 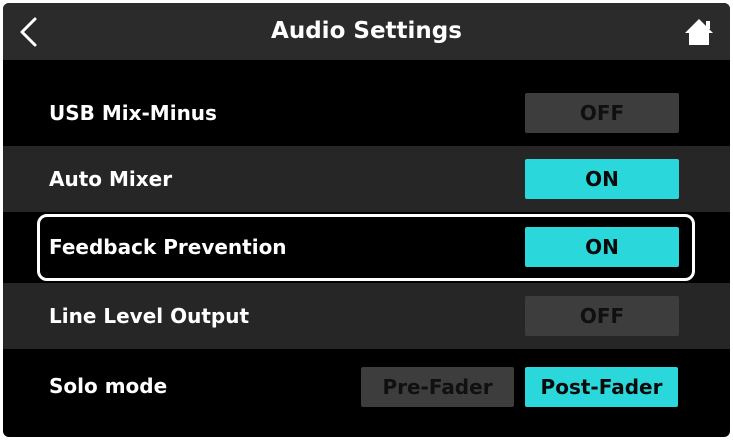 What do you see at coordinates (366, 113) in the screenshot?
I see `row-usb-mix-minus: USB Mix-Minus OFF` at bounding box center [366, 113].